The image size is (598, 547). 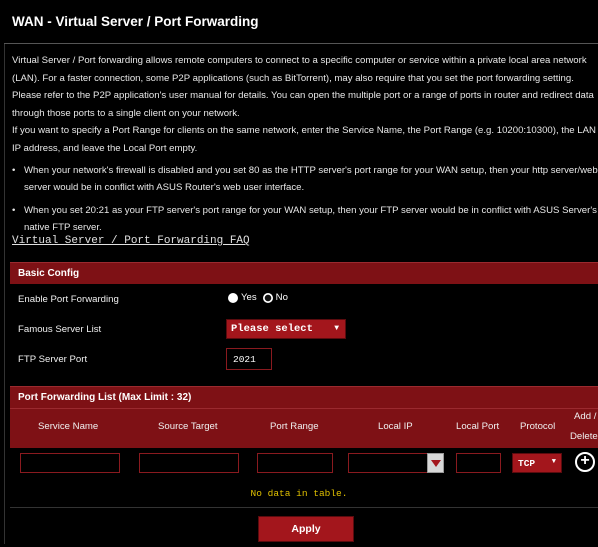 I want to click on protocol-select-value: TCP, so click(x=527, y=463).